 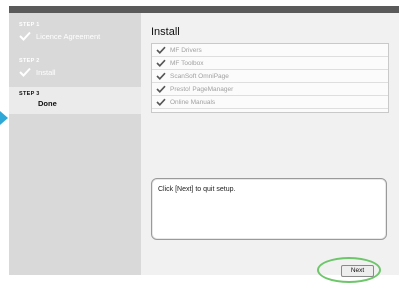 What do you see at coordinates (202, 89) in the screenshot?
I see `list-item-label: Presto! PageManager` at bounding box center [202, 89].